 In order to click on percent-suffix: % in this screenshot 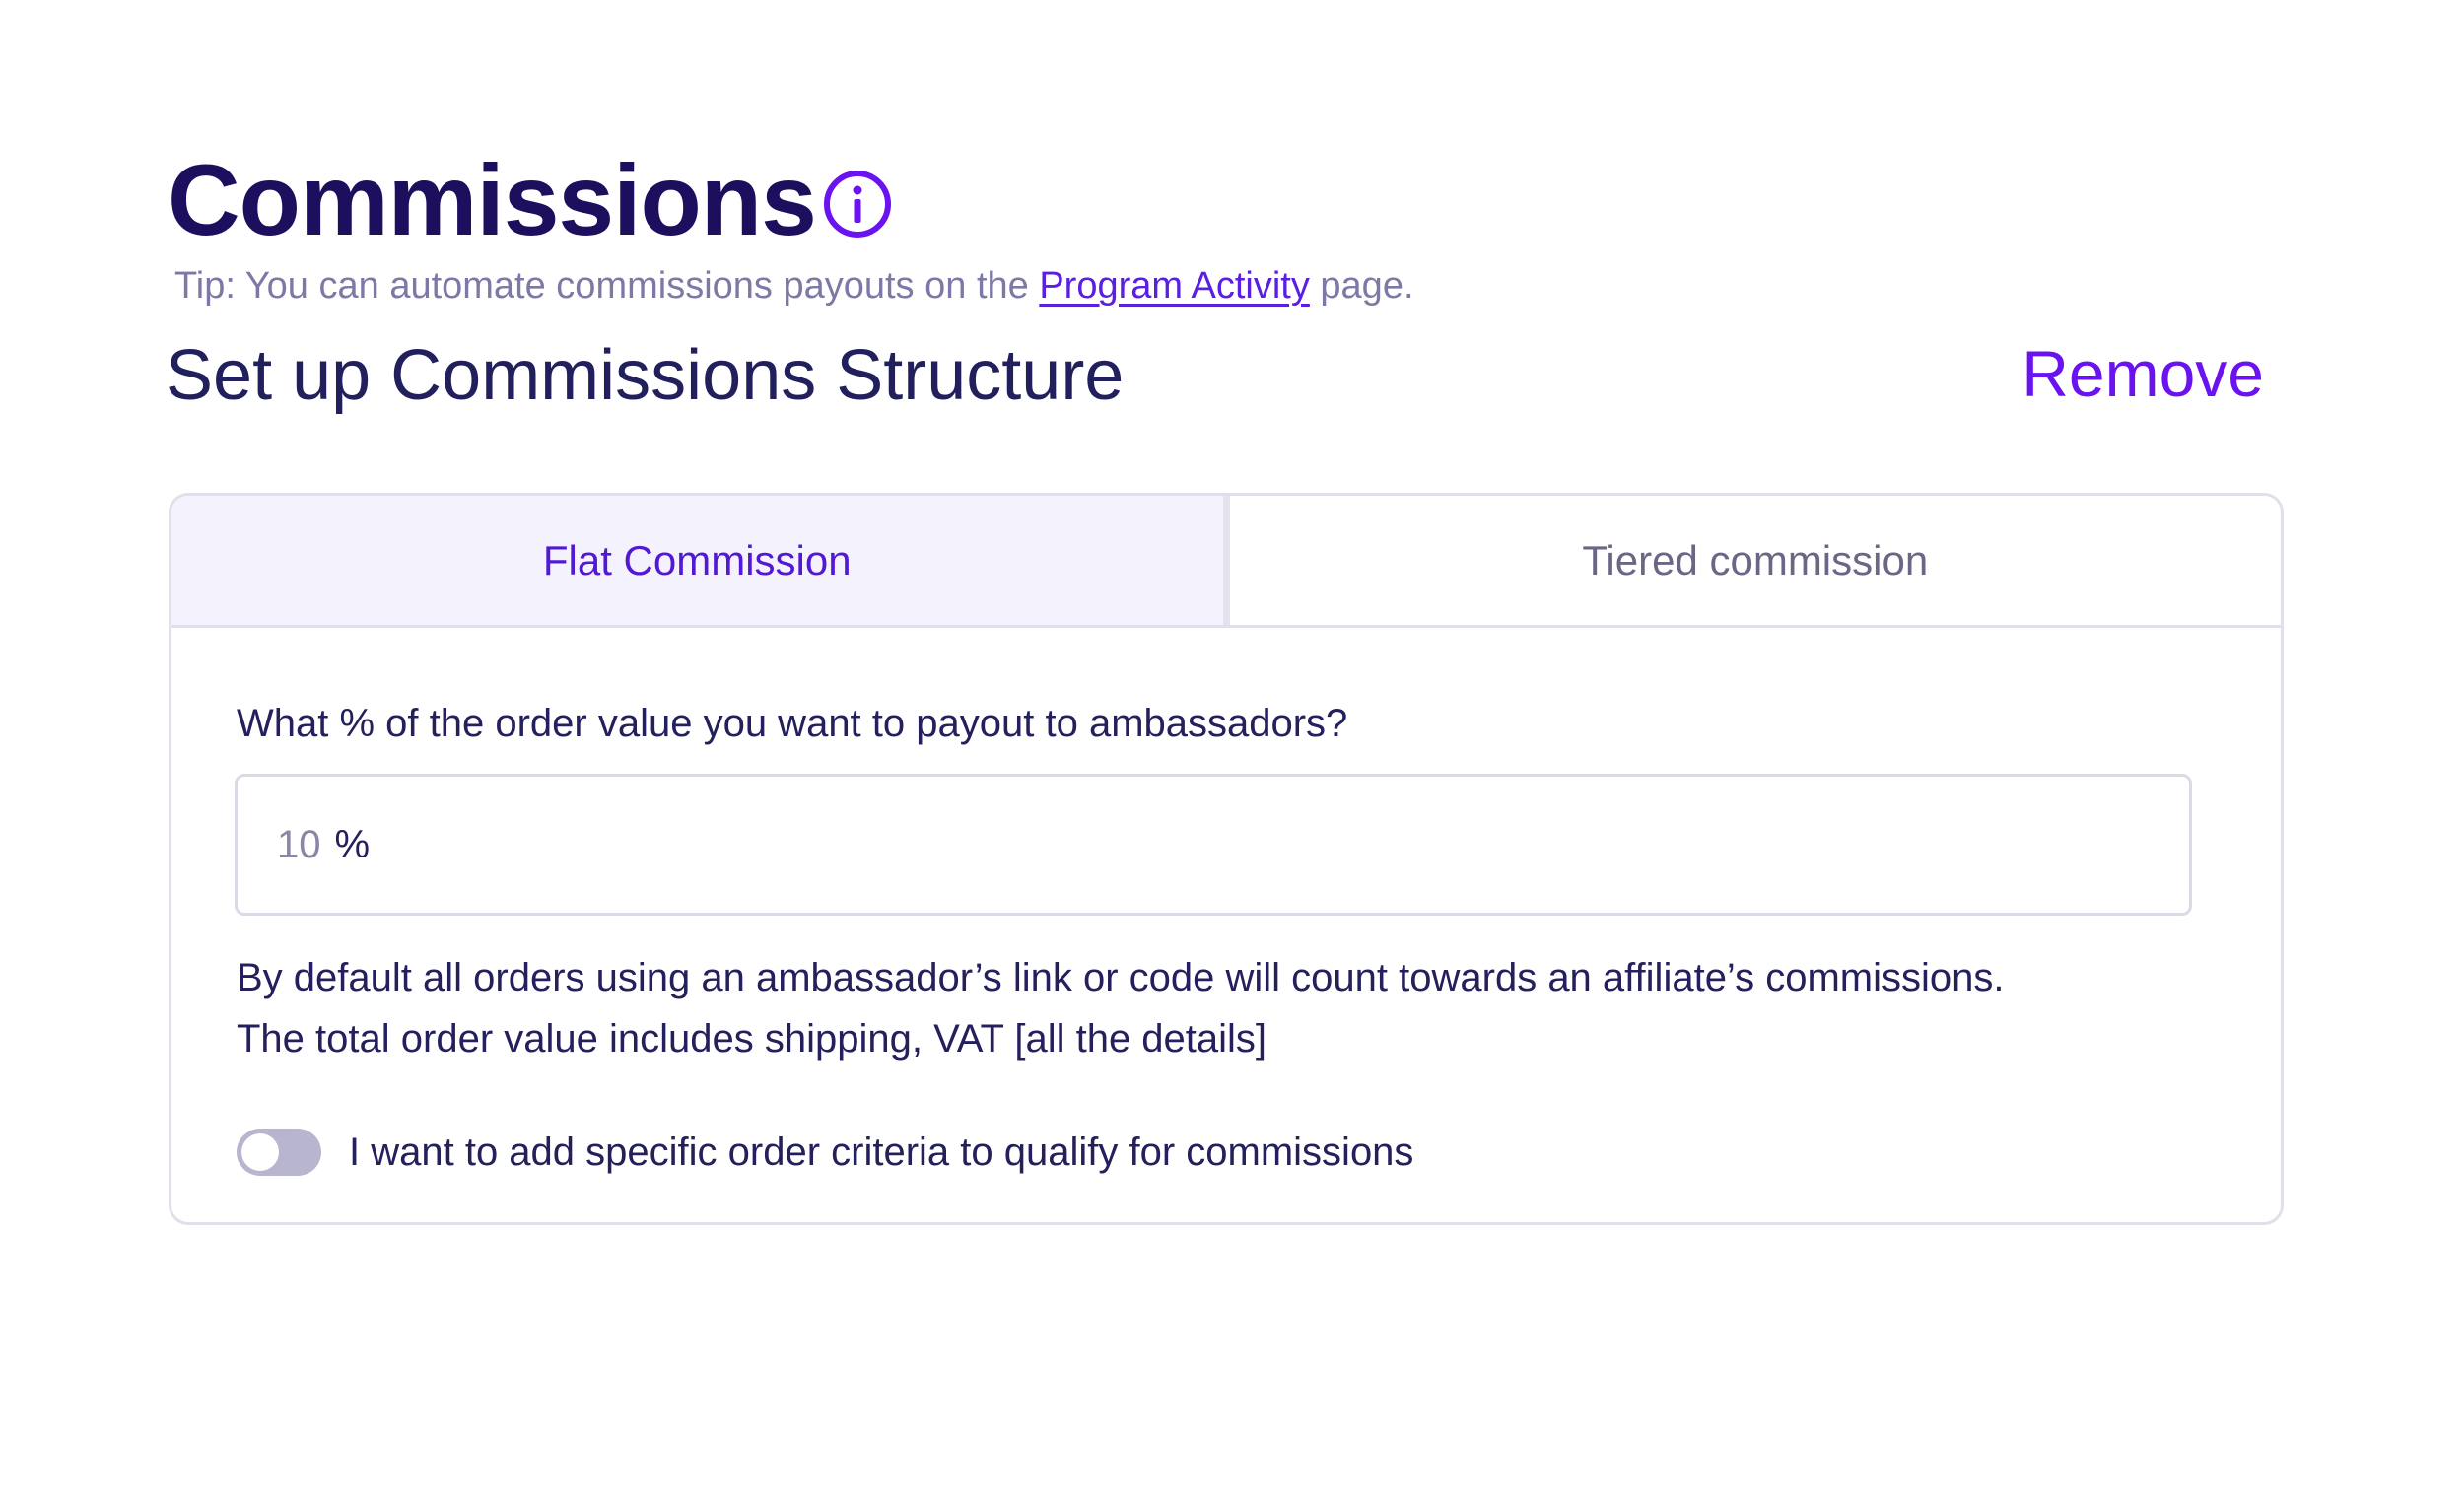, I will do `click(352, 844)`.